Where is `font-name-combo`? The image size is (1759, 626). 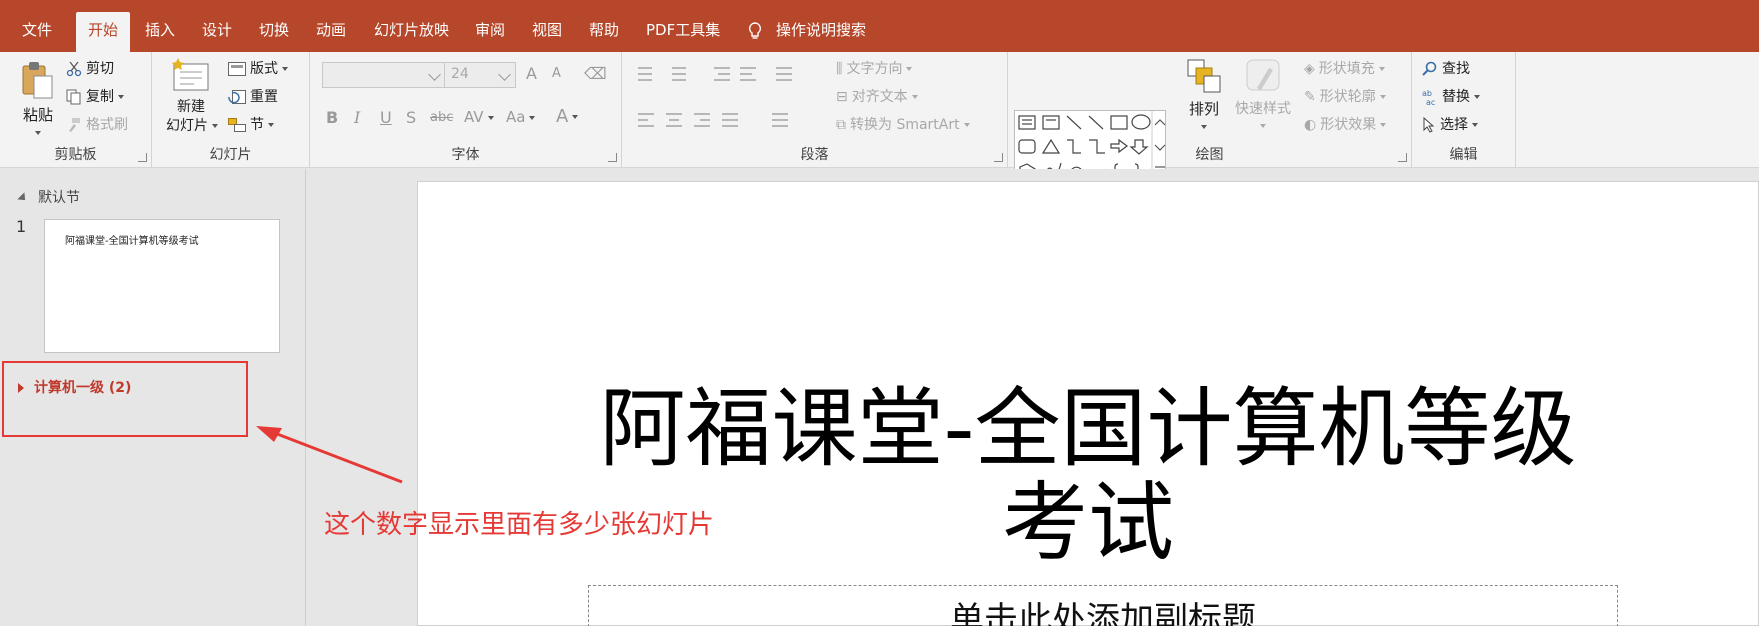 font-name-combo is located at coordinates (384, 75).